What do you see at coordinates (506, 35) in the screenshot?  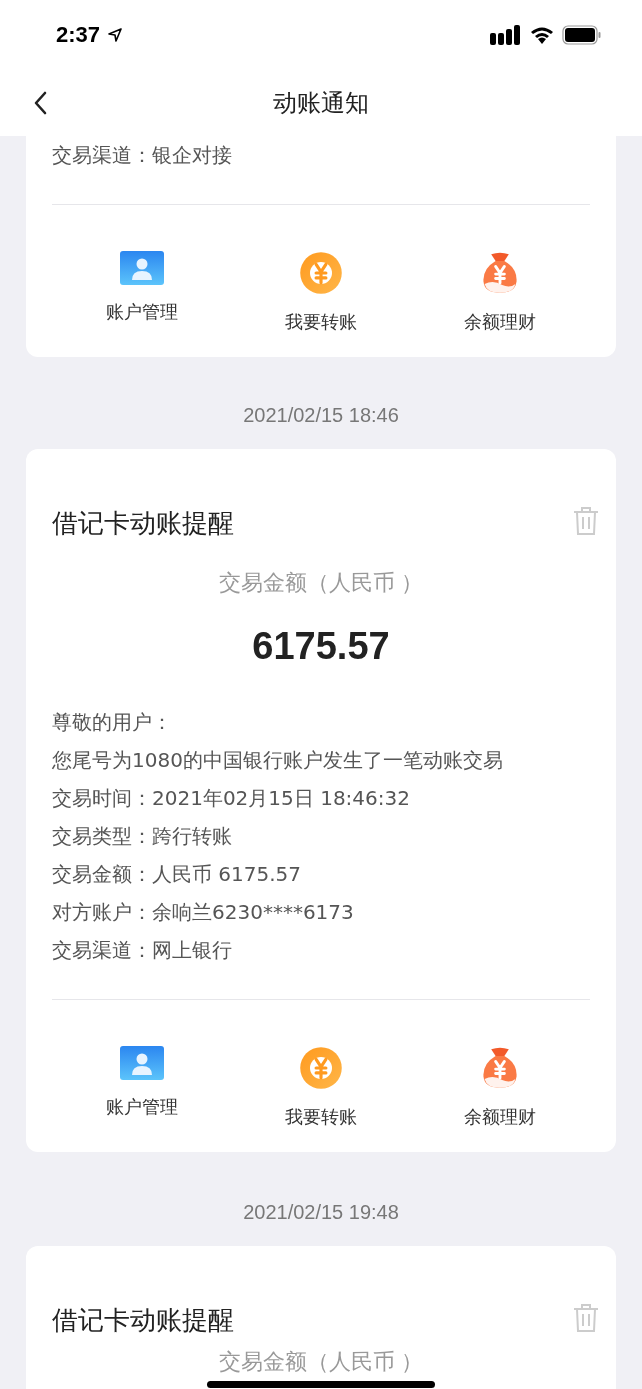 I see `signal-icon` at bounding box center [506, 35].